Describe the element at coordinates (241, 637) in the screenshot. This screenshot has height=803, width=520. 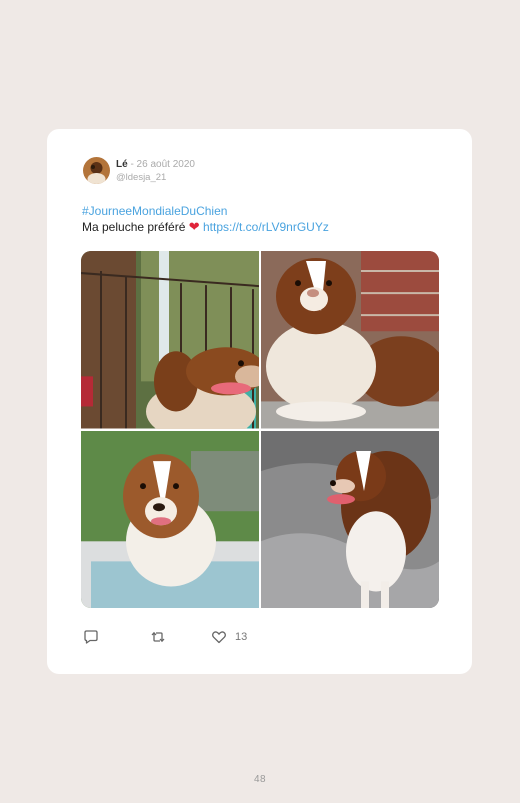
I see `like-count: 13` at that location.